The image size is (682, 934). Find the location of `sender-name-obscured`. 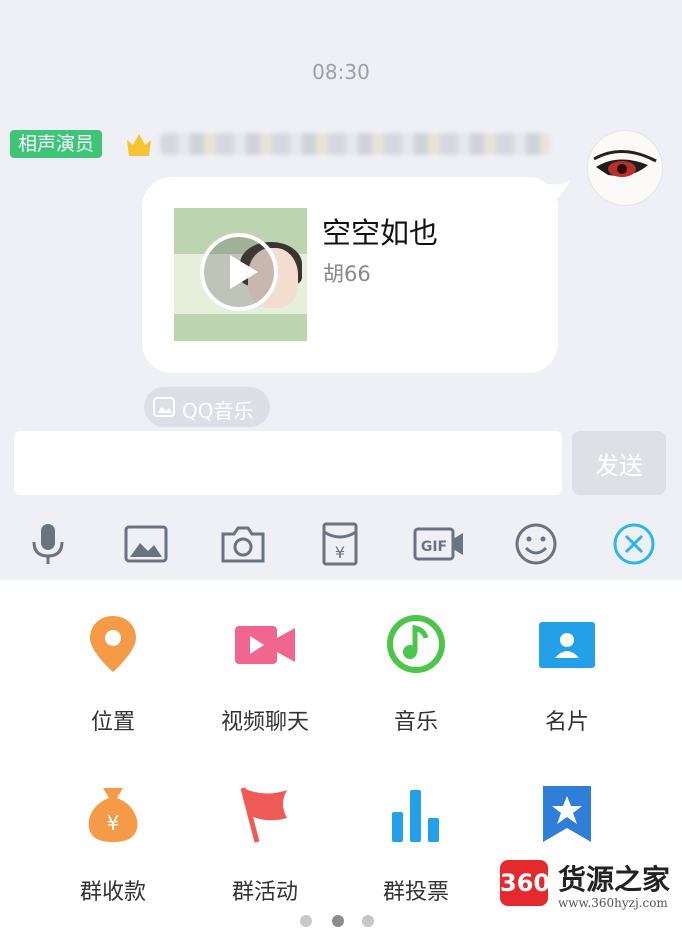

sender-name-obscured is located at coordinates (355, 144).